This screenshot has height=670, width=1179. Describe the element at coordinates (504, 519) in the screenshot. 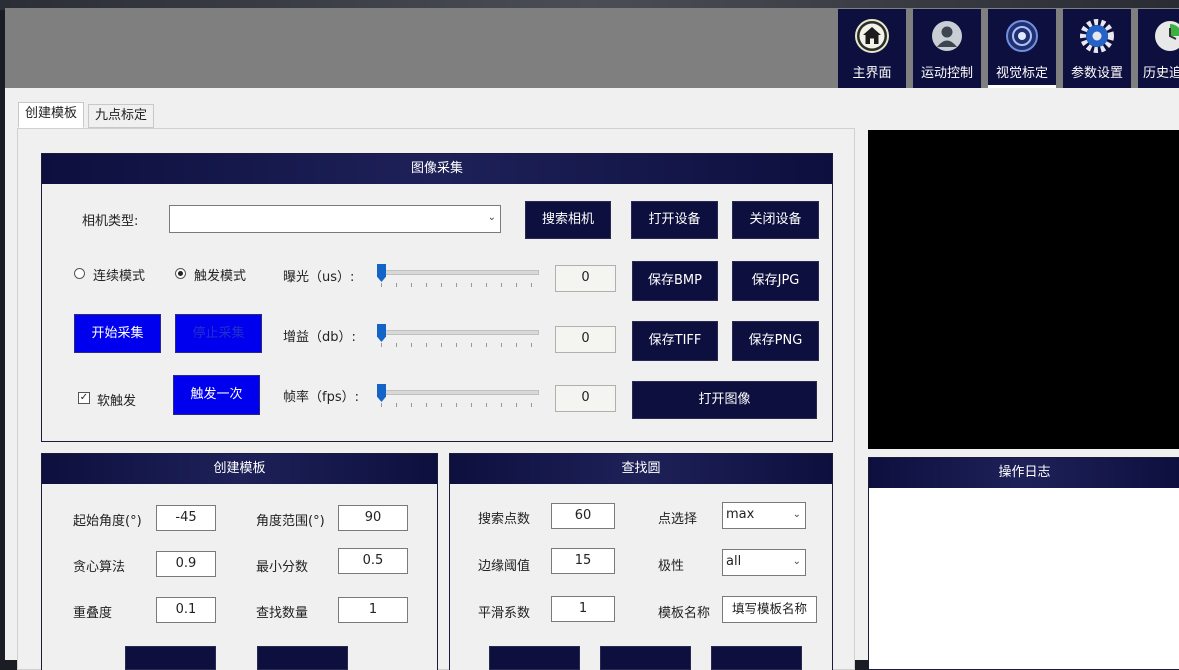

I see `search-points-label: 搜索点数` at that location.